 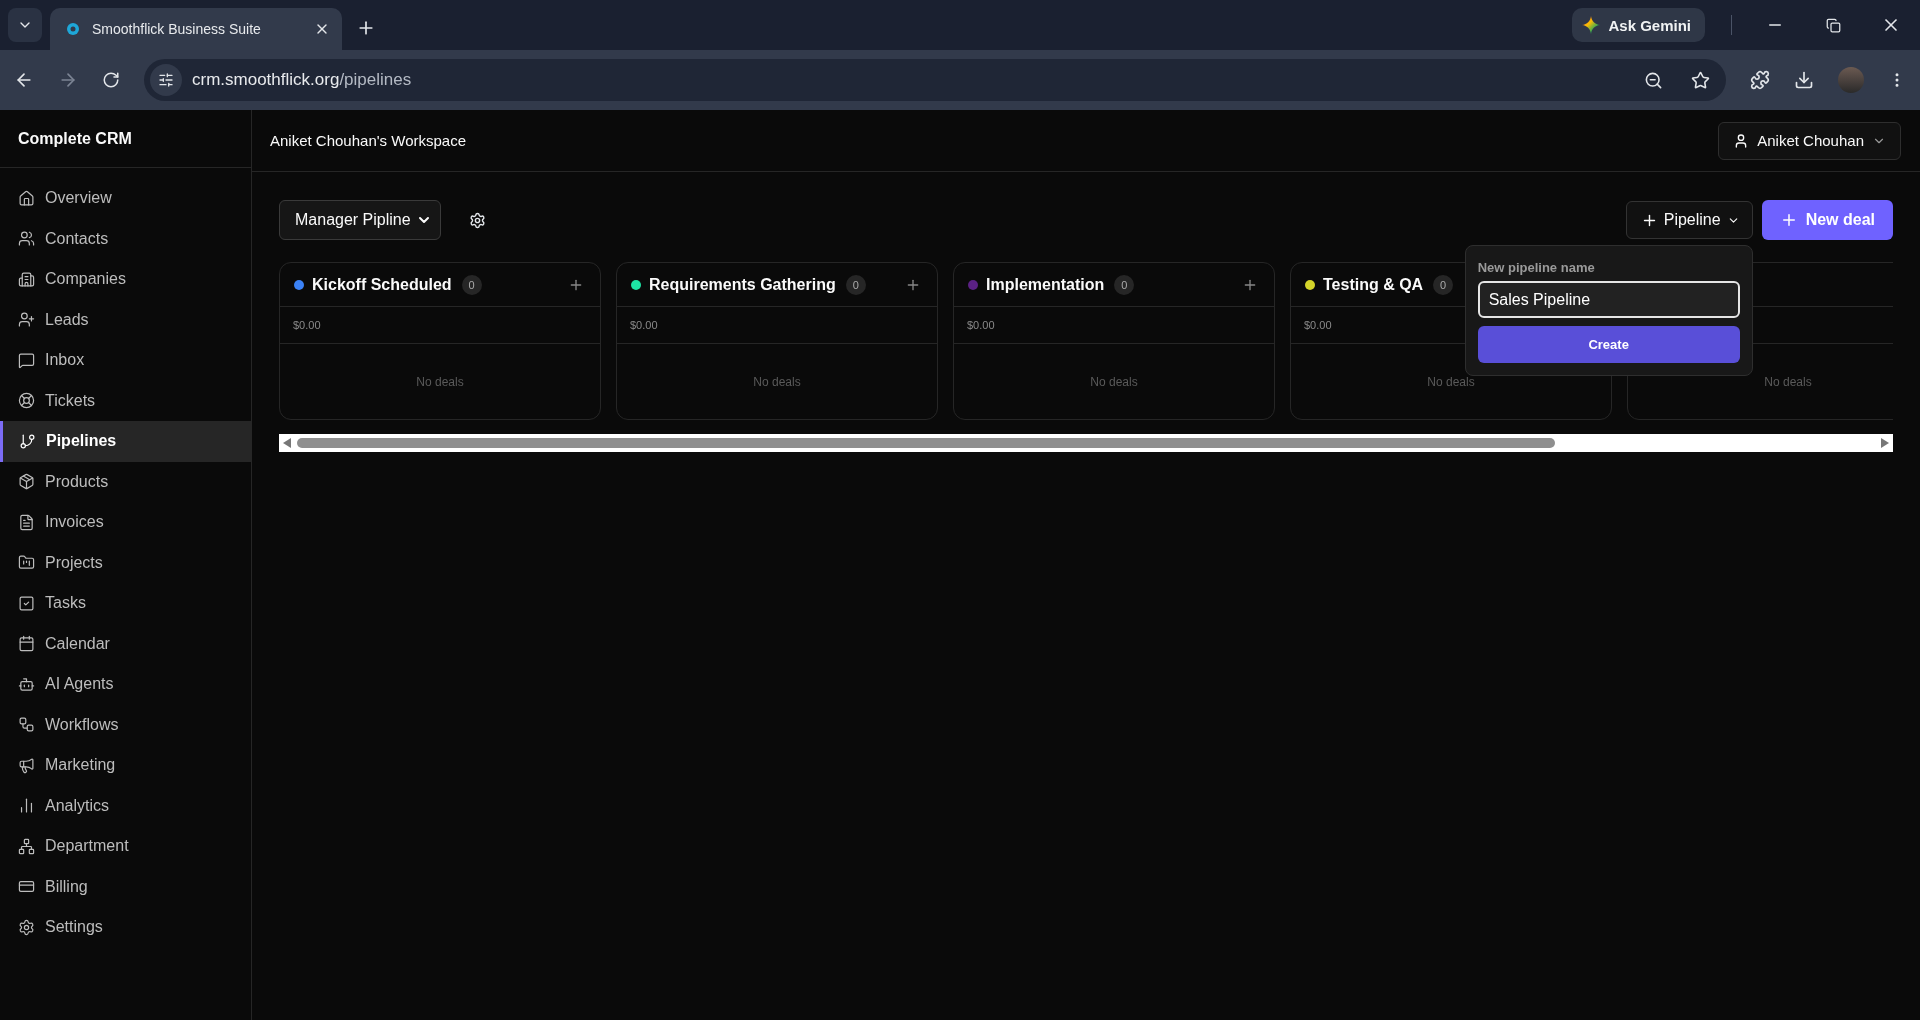 What do you see at coordinates (125, 805) in the screenshot?
I see `sidebar-item: Analytics` at bounding box center [125, 805].